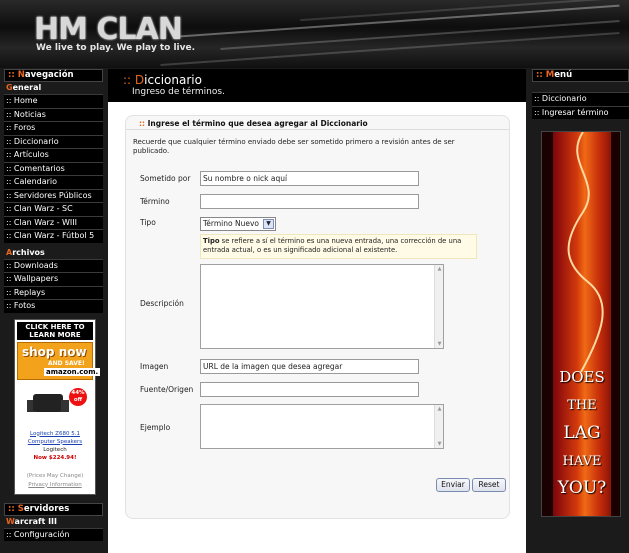 The image size is (629, 553). Describe the element at coordinates (54, 351) in the screenshot. I see `ad-shop-now-text: shop now` at that location.